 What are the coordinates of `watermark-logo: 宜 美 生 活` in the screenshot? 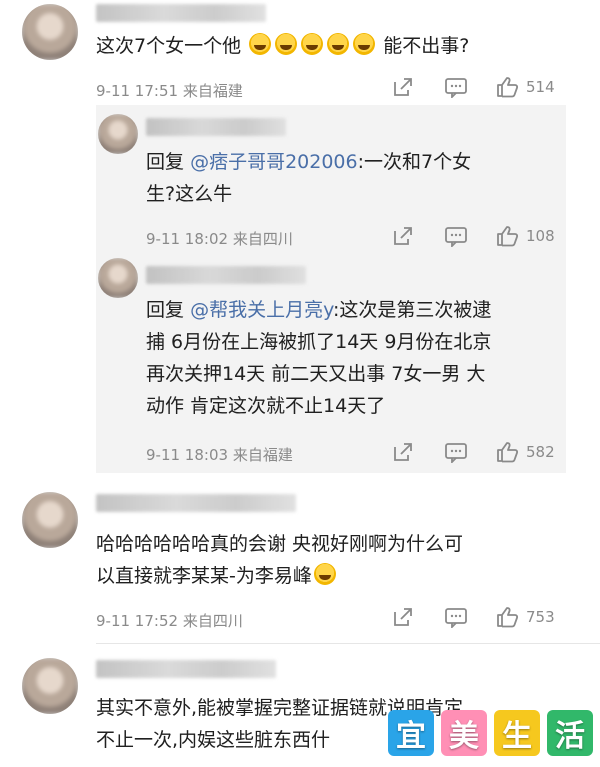 It's located at (490, 733).